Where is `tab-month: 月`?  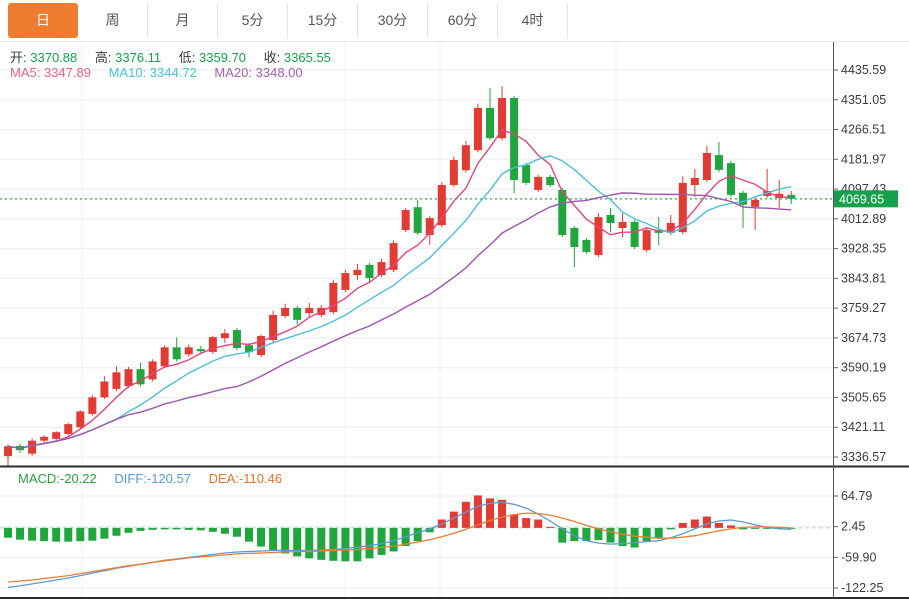 tab-month: 月 is located at coordinates (183, 20).